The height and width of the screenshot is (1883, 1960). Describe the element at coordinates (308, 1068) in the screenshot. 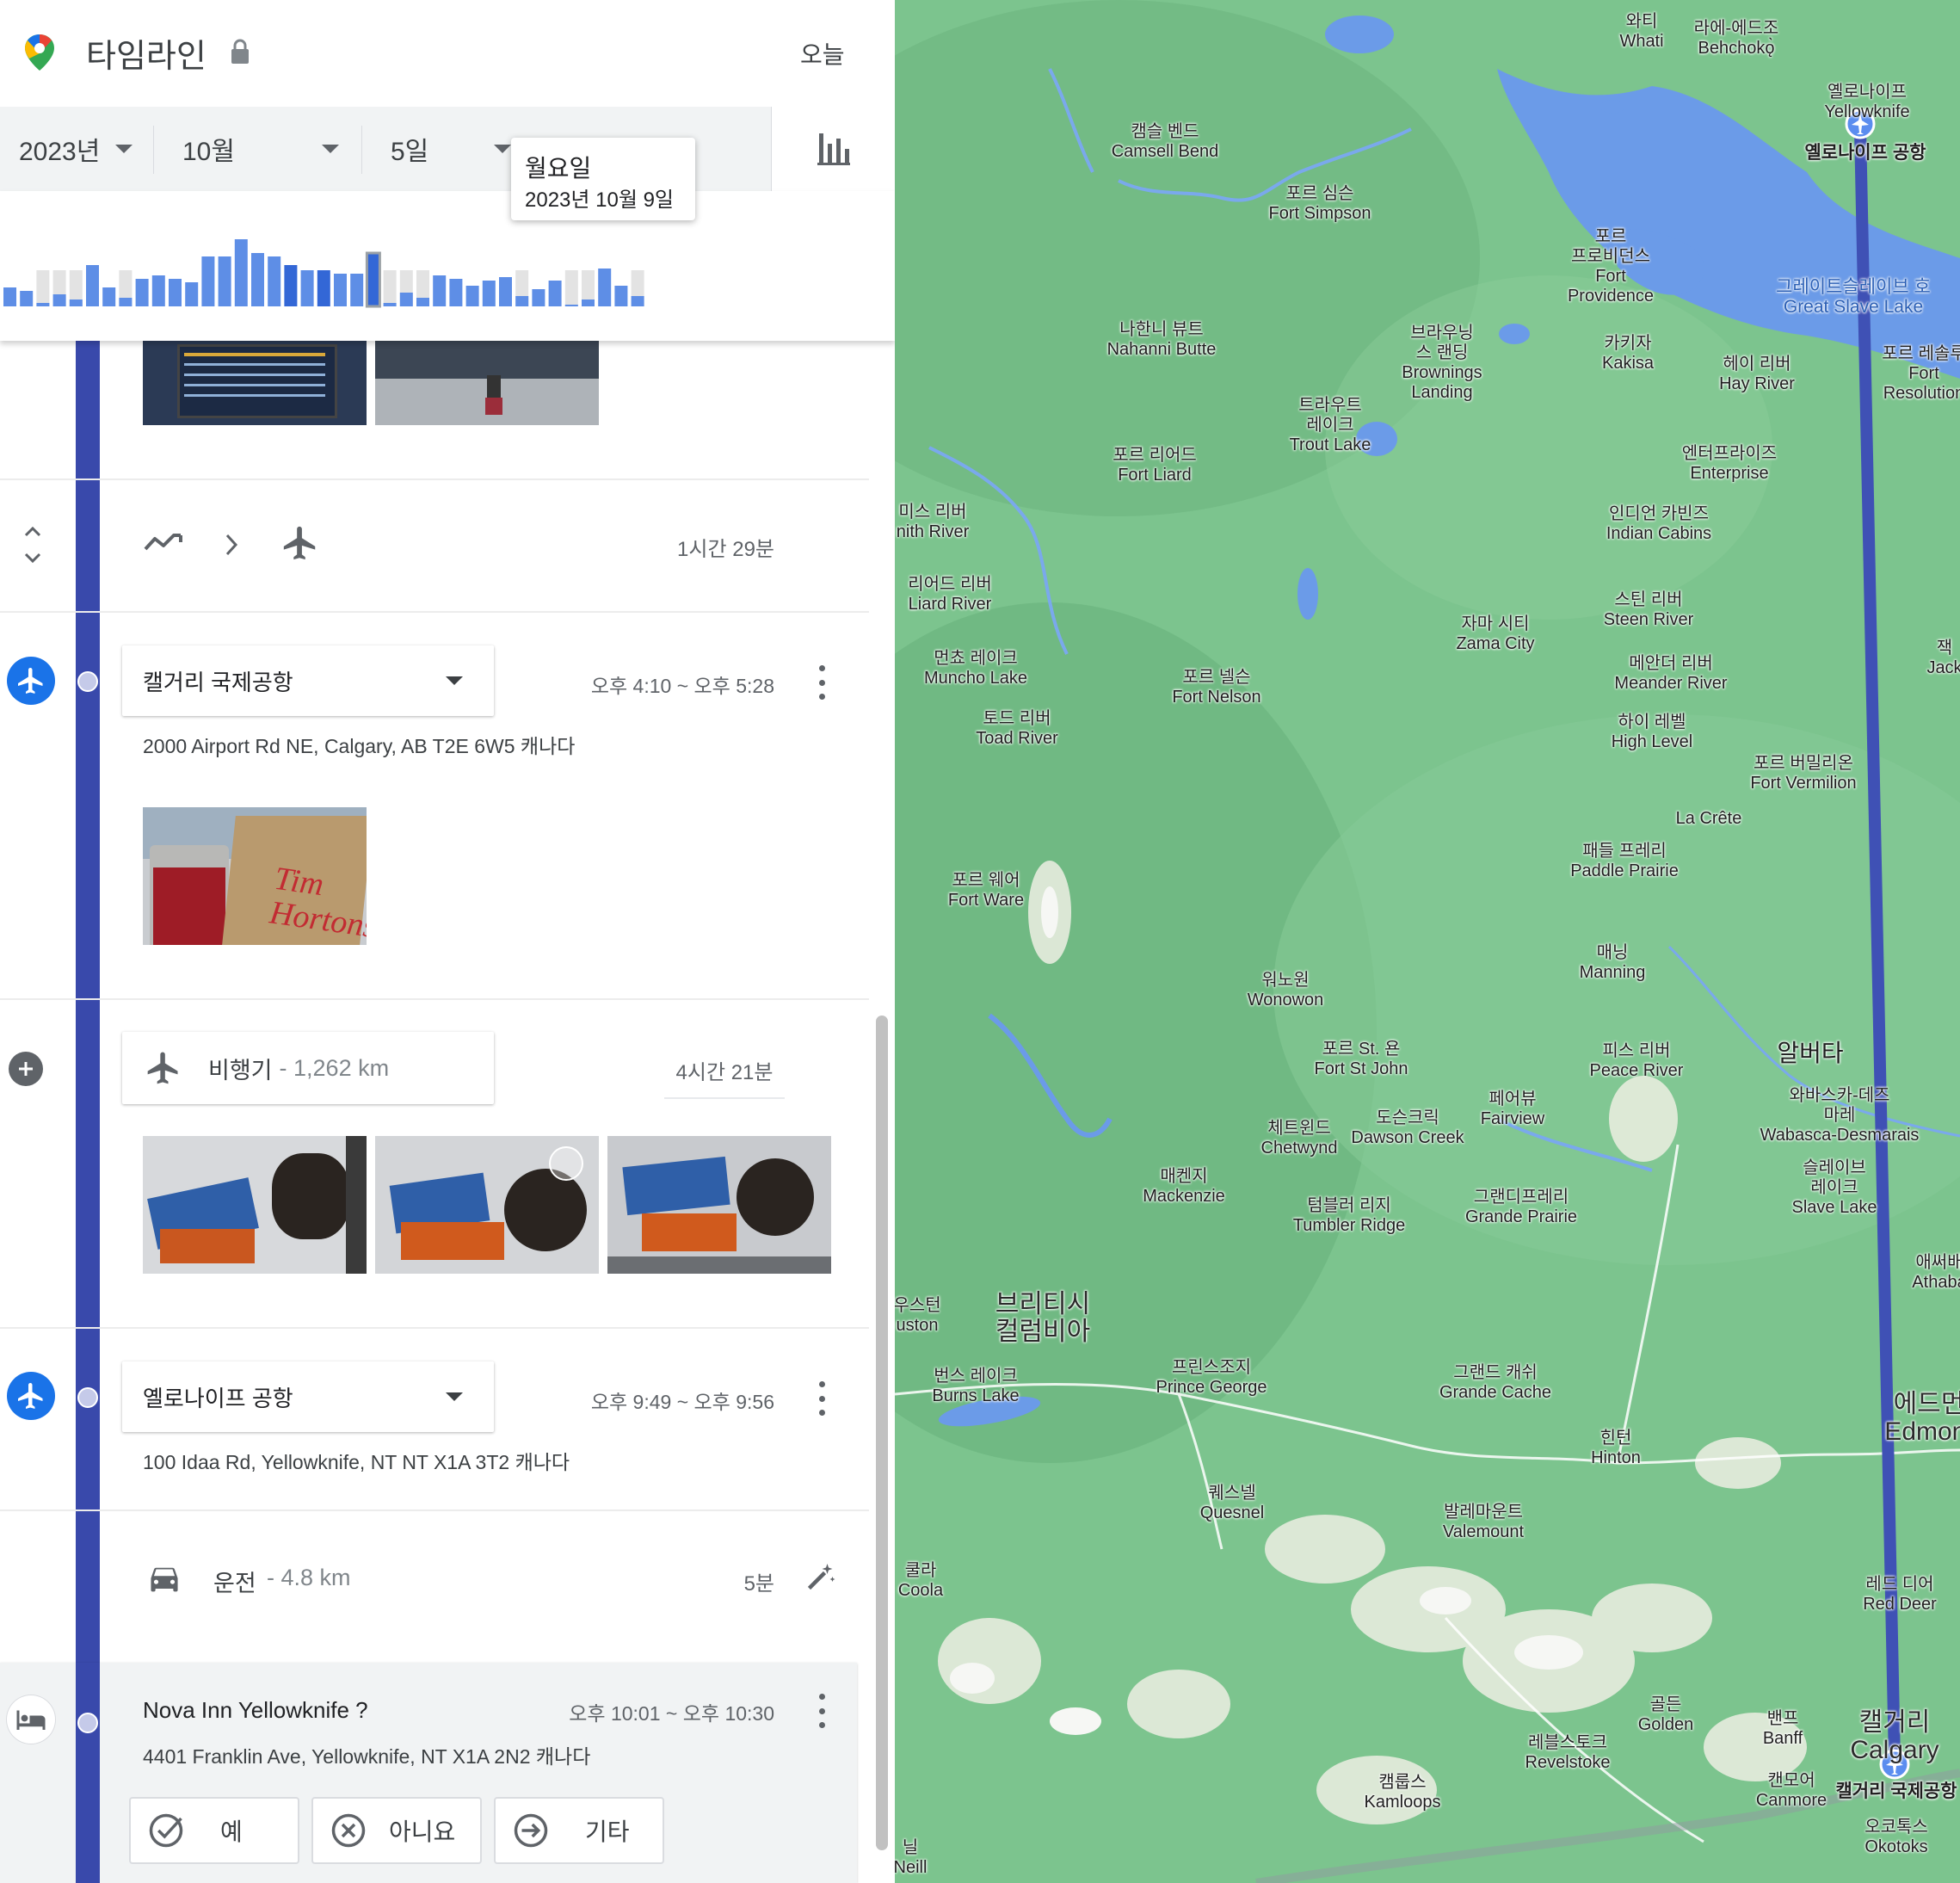

I see `activity-selector-flight: 비행기 - 1,262 km` at that location.